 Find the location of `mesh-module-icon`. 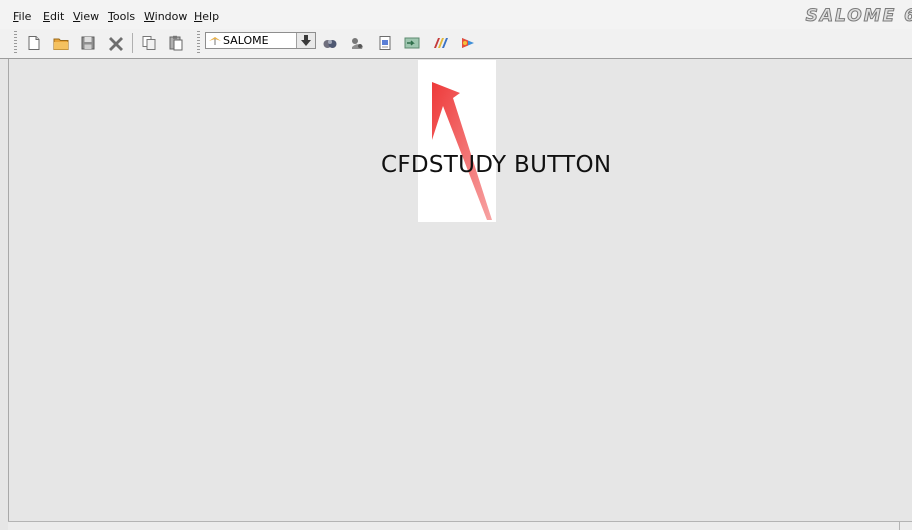

mesh-module-icon is located at coordinates (357, 43).